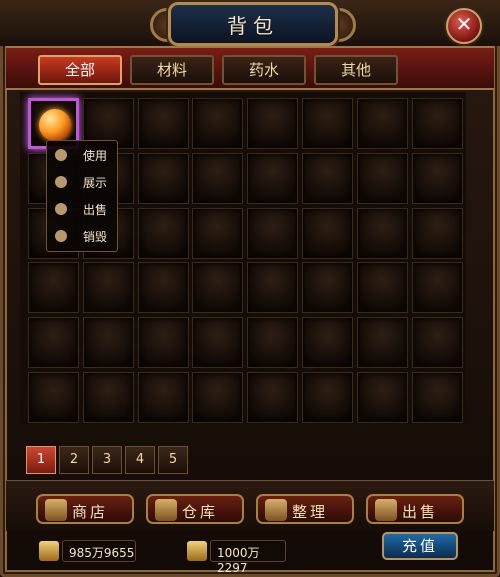 The height and width of the screenshot is (577, 500). Describe the element at coordinates (107, 460) in the screenshot. I see `page-button-3: 3` at that location.